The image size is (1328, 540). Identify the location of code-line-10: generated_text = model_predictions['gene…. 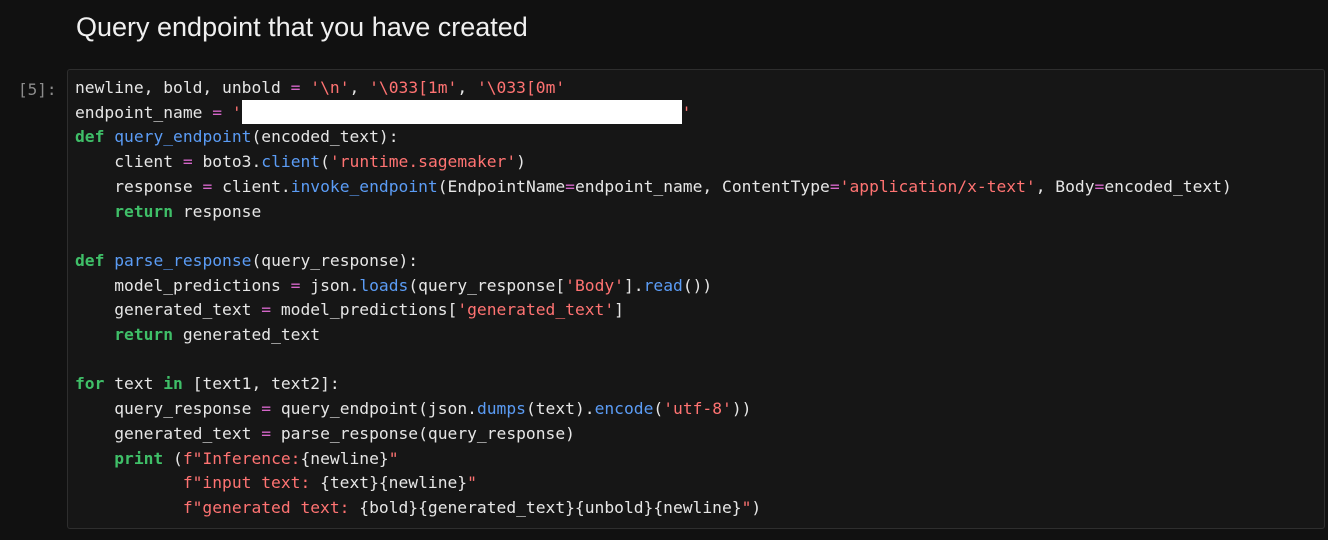
(369, 310).